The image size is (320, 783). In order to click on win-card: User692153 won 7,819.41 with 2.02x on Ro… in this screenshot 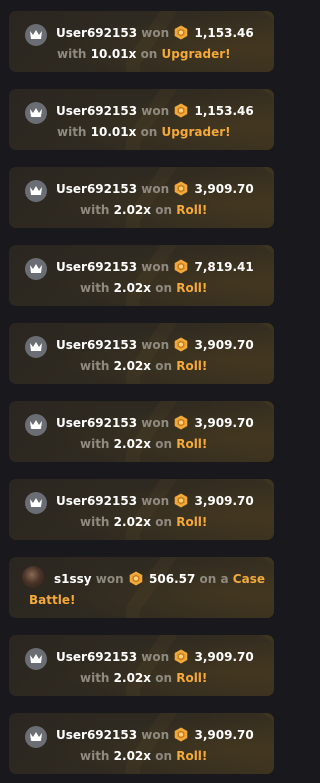, I will do `click(141, 275)`.